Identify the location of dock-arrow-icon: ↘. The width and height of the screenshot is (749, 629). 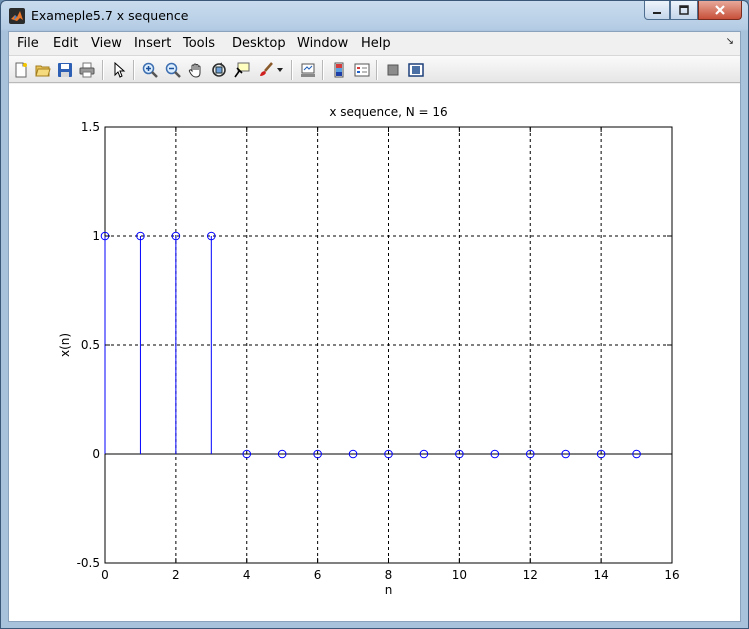
(730, 41).